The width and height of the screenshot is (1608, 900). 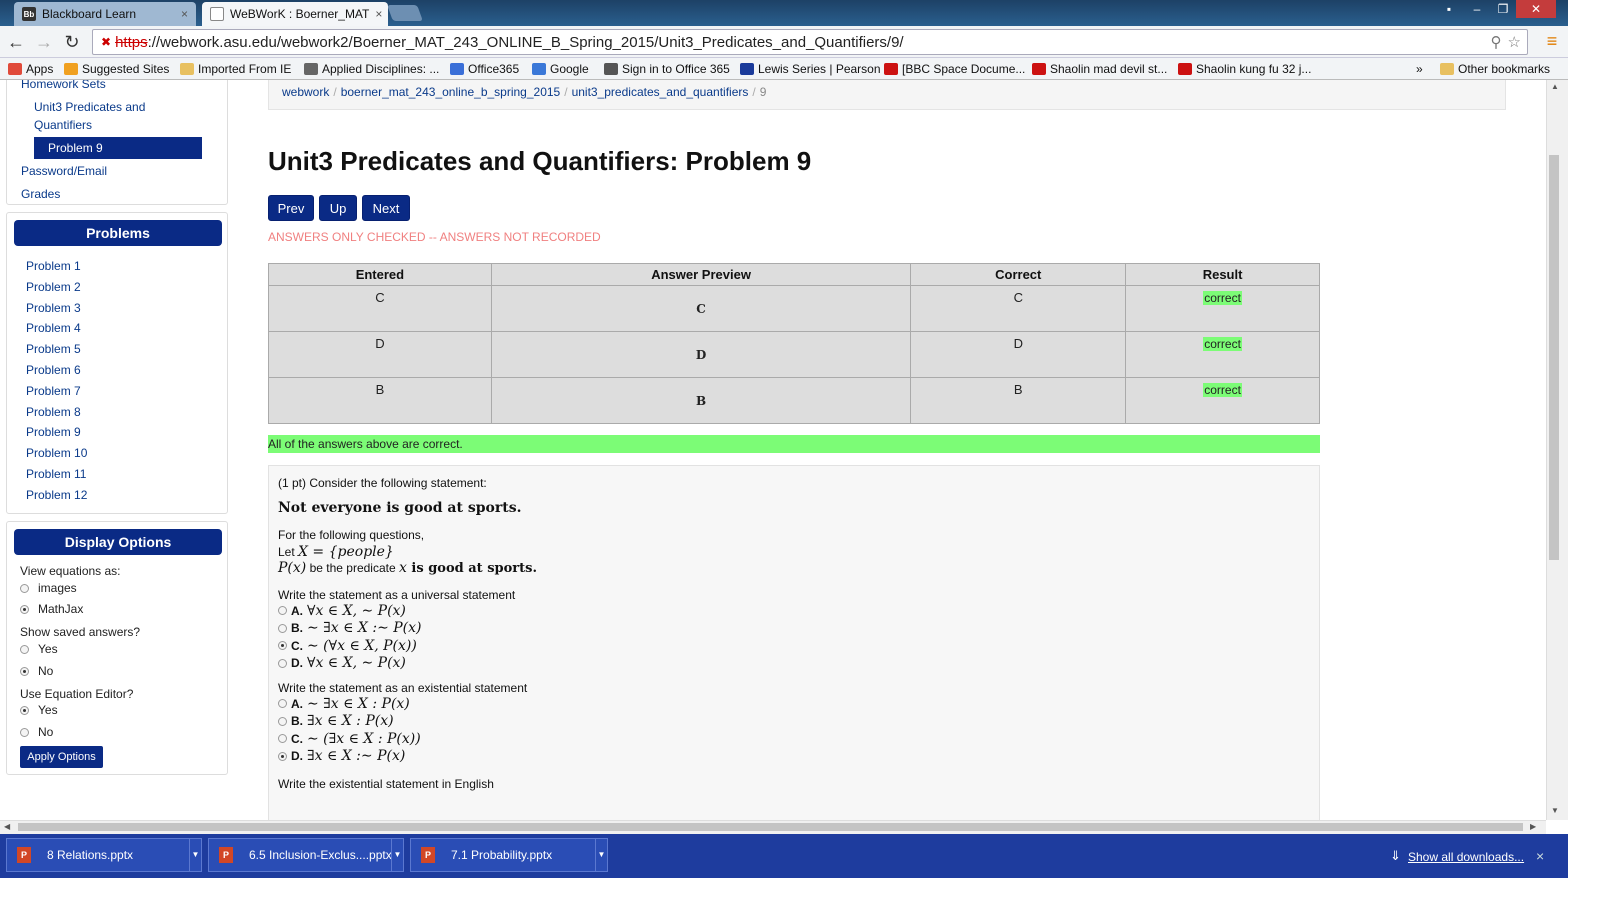 What do you see at coordinates (24, 732) in the screenshot?
I see `radio-editor-no` at bounding box center [24, 732].